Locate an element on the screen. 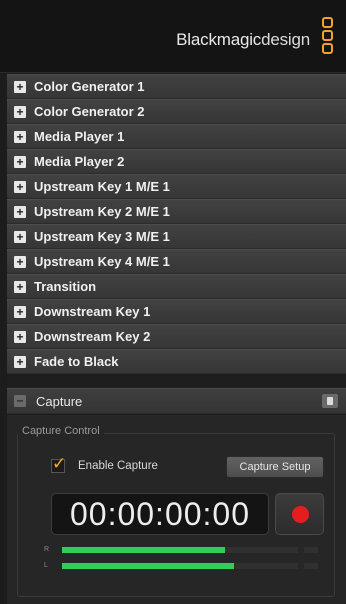 The image size is (346, 604). section-label: Fade to Black is located at coordinates (76, 361).